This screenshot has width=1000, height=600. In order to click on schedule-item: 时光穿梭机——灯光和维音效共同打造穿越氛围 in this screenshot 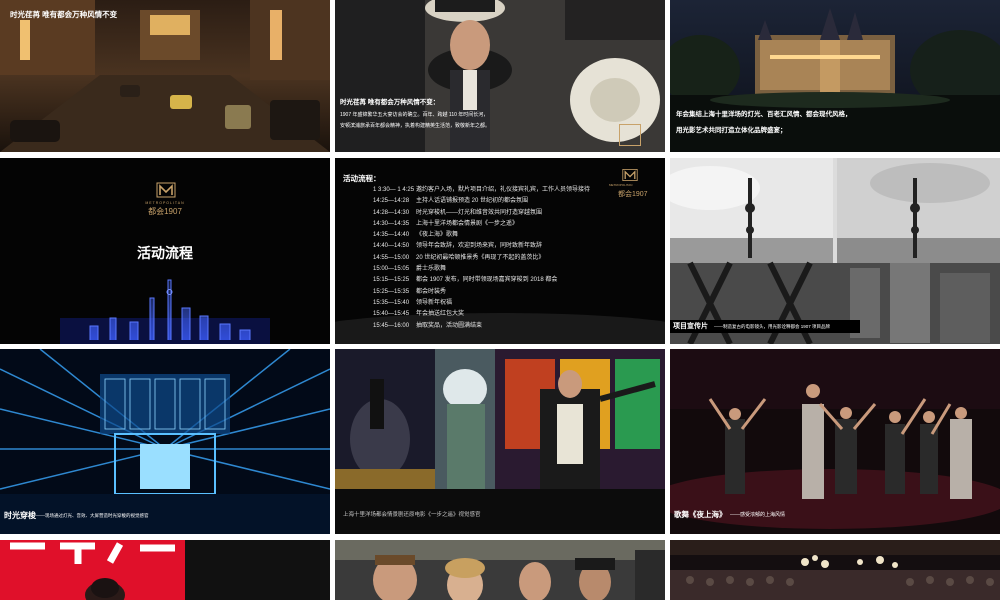, I will do `click(479, 212)`.